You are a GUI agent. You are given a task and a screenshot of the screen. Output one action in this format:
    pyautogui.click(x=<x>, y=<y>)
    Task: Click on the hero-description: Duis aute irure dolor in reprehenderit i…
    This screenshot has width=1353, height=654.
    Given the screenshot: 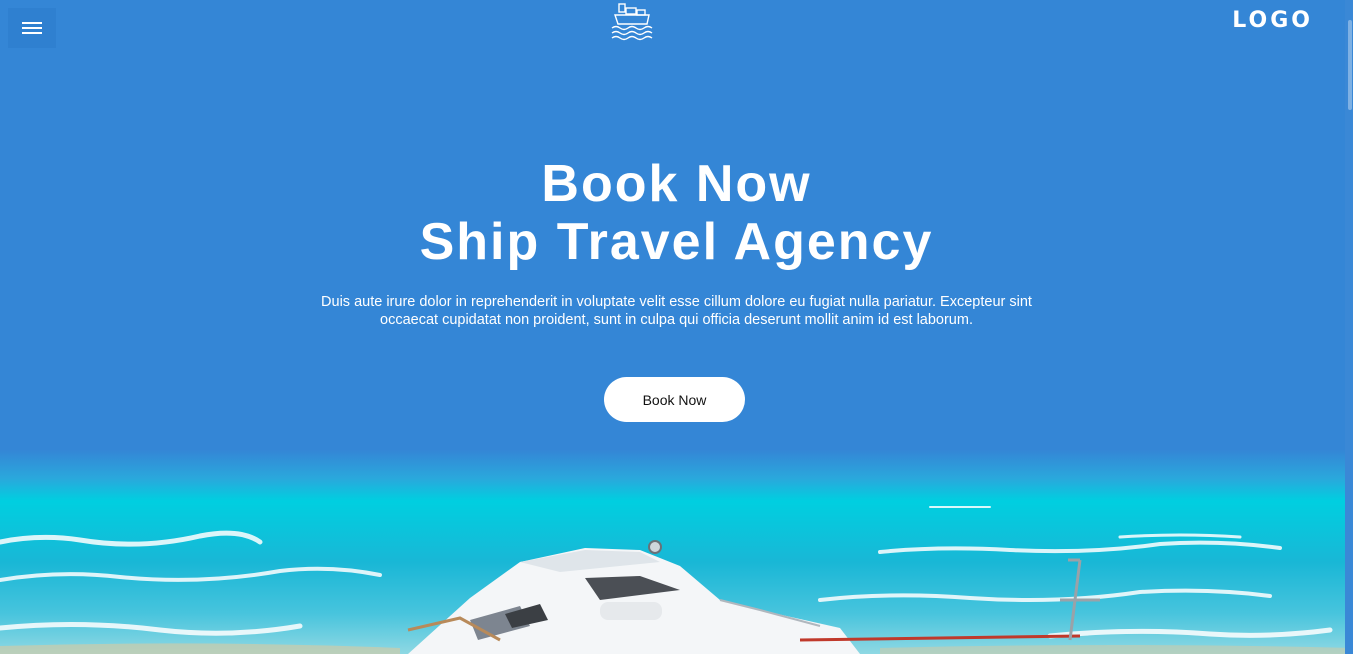 What is the action you would take?
    pyautogui.click(x=676, y=311)
    